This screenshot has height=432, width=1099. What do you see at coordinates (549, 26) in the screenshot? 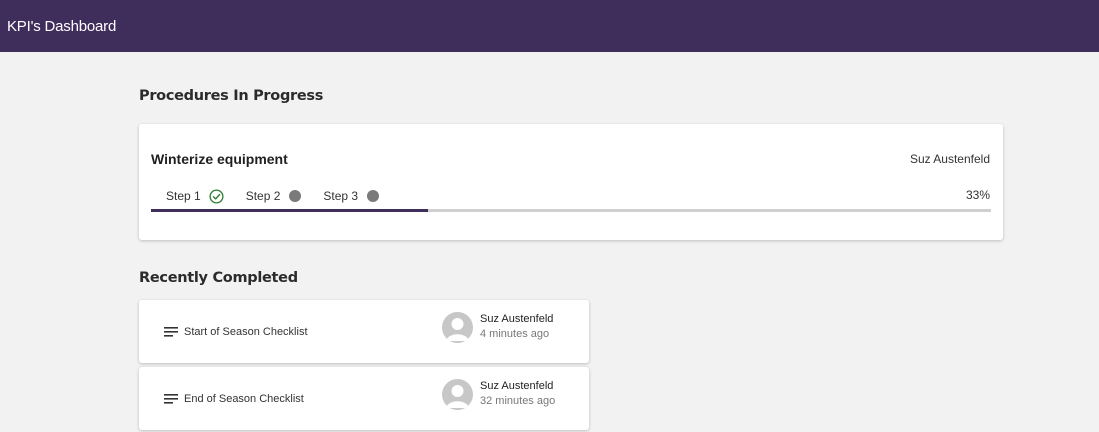
I see `app-header: KPI's Dashboard` at bounding box center [549, 26].